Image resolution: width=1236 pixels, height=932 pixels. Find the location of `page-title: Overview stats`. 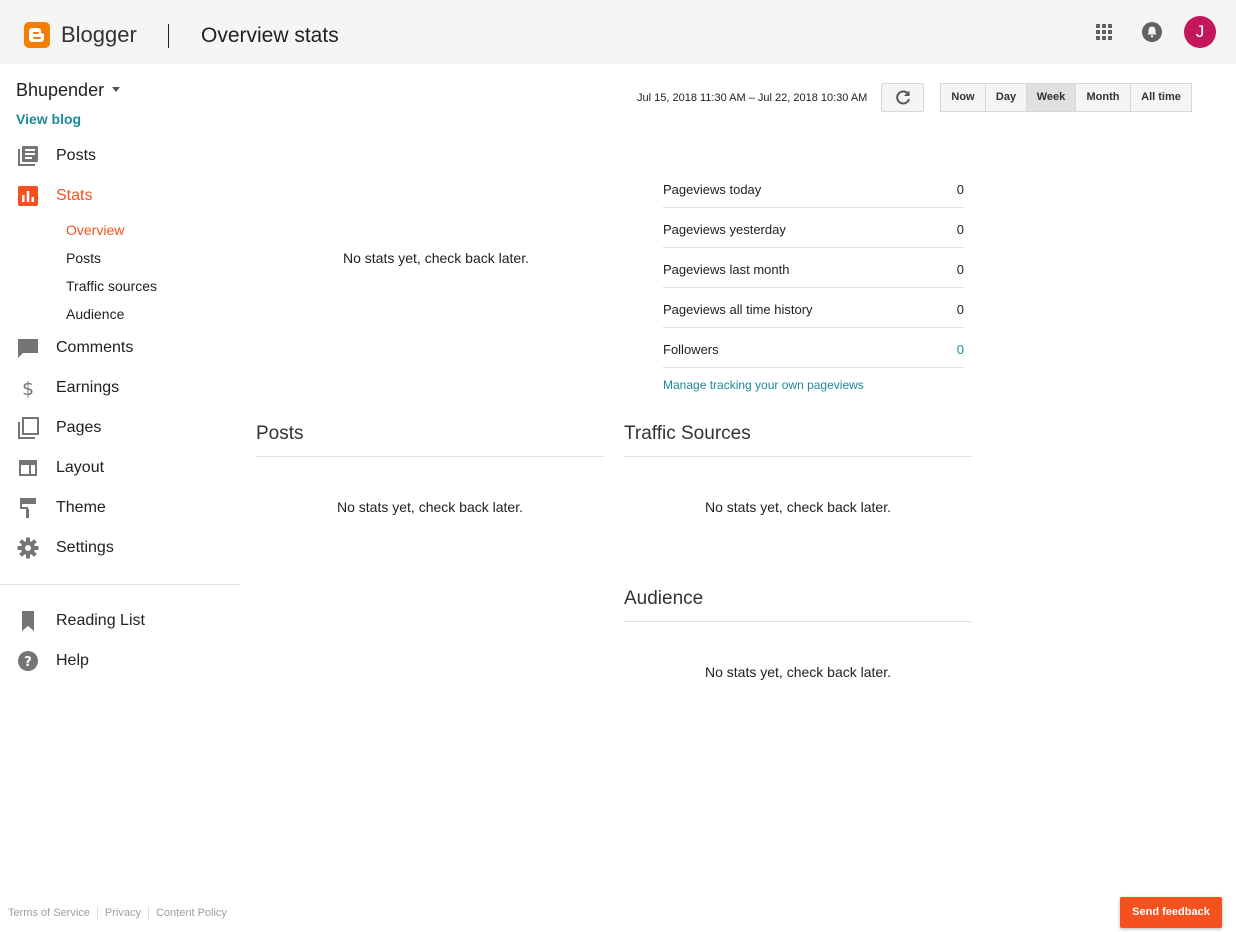

page-title: Overview stats is located at coordinates (270, 35).